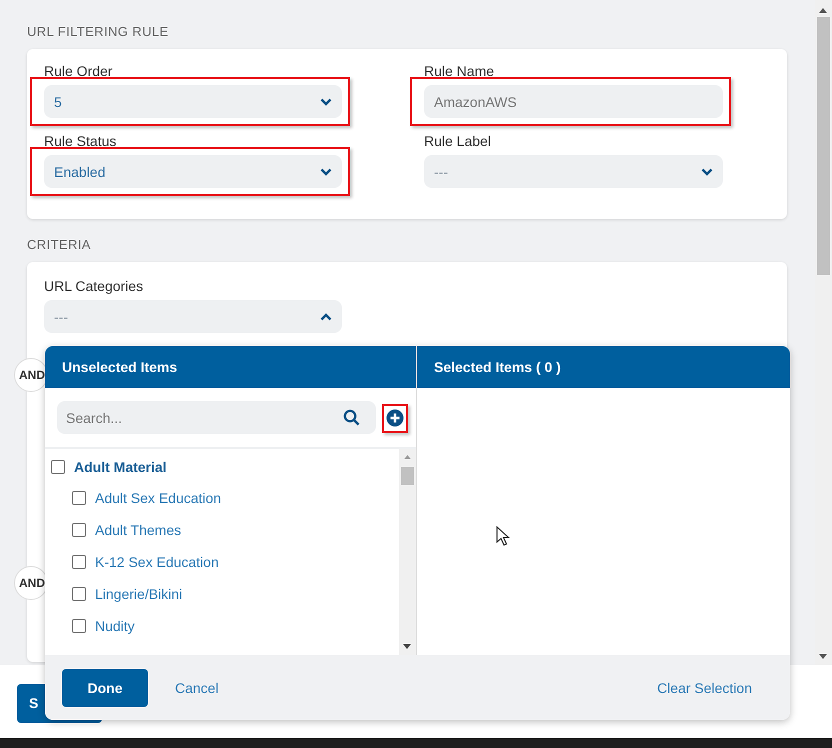 The image size is (832, 748). I want to click on field-label: URL Categories, so click(94, 287).